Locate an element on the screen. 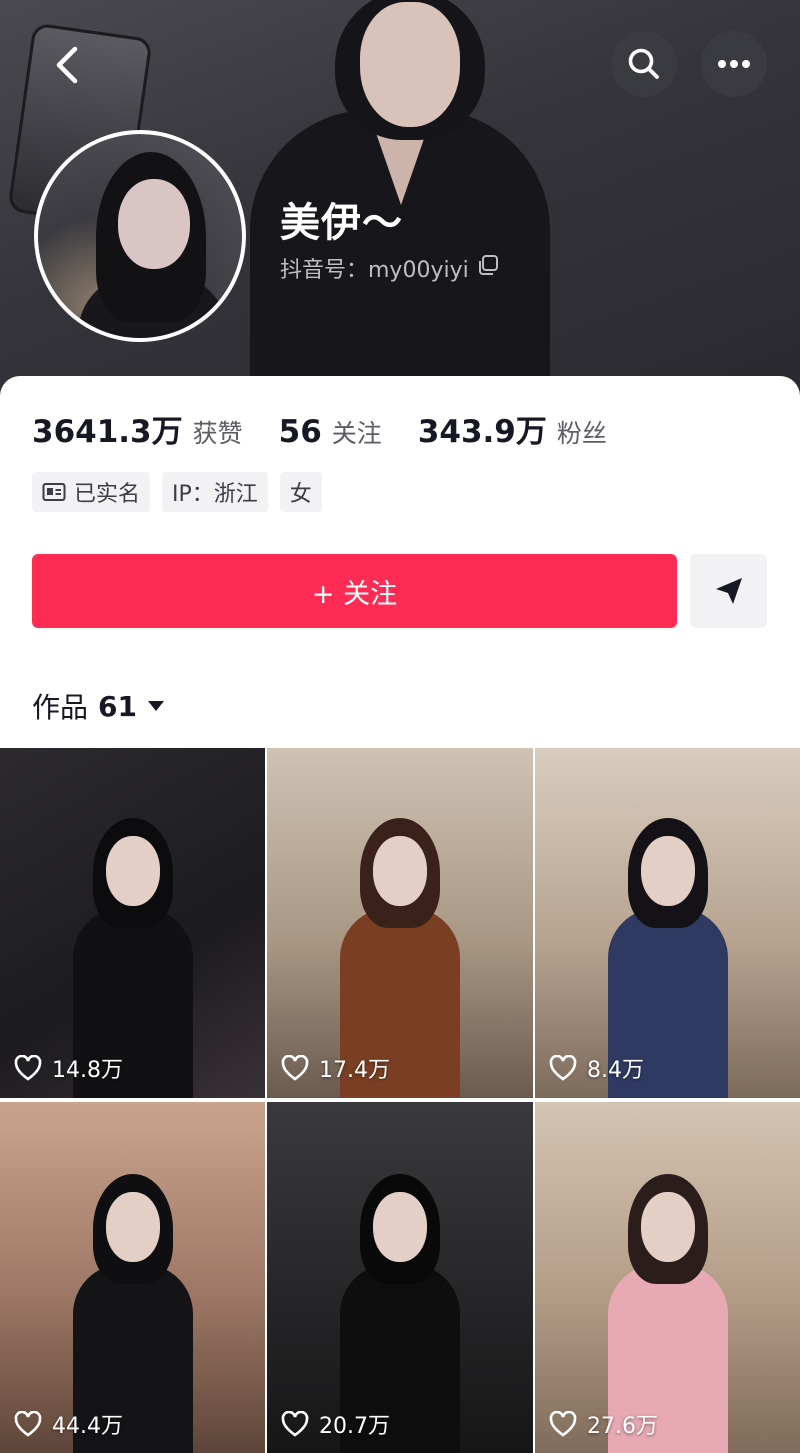 The height and width of the screenshot is (1453, 800). likes-count: 20.7万 is located at coordinates (354, 1426).